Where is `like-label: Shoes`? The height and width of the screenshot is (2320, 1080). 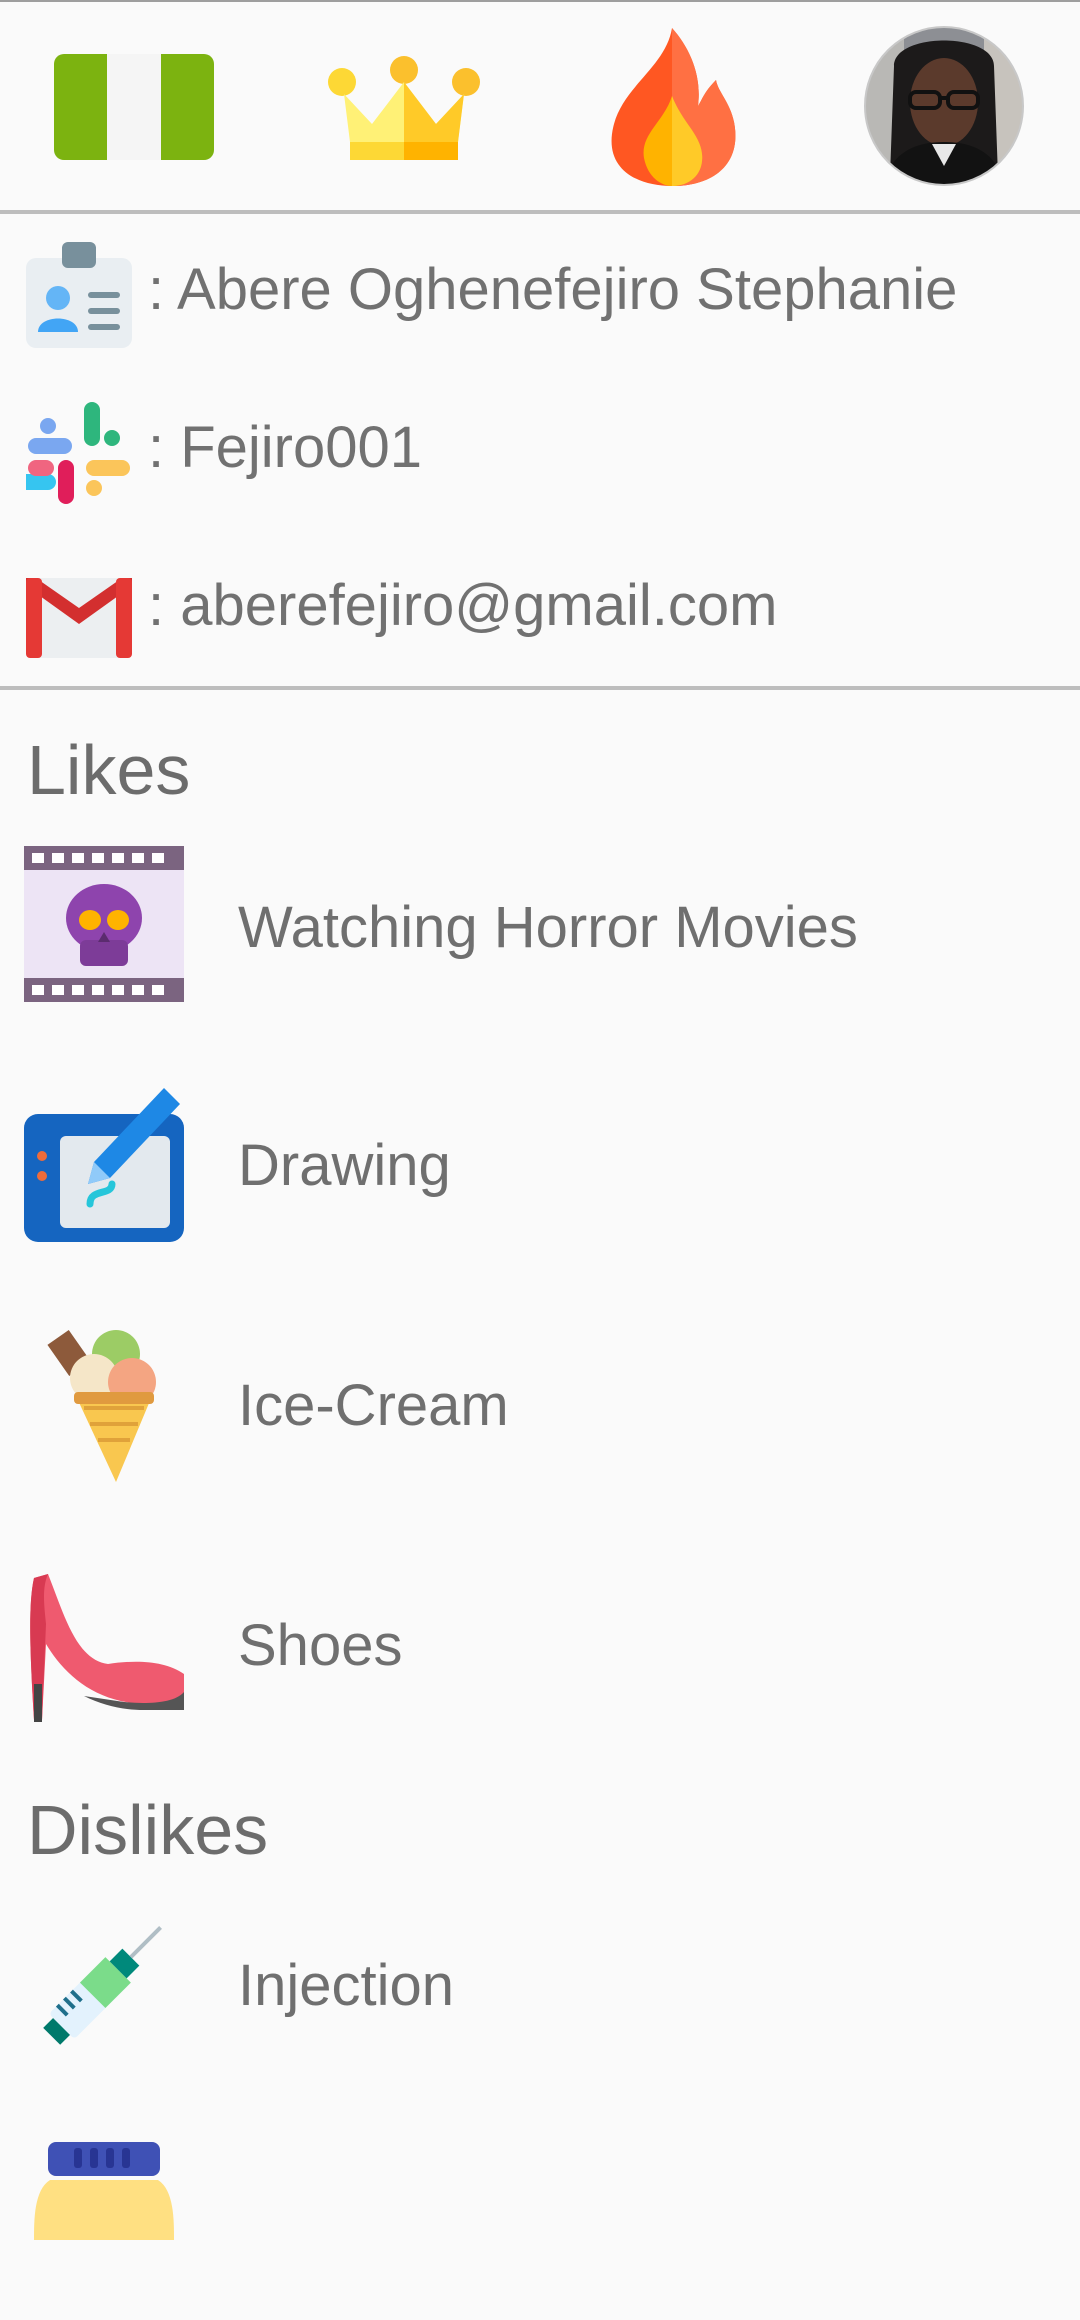
like-label: Shoes is located at coordinates (320, 1645).